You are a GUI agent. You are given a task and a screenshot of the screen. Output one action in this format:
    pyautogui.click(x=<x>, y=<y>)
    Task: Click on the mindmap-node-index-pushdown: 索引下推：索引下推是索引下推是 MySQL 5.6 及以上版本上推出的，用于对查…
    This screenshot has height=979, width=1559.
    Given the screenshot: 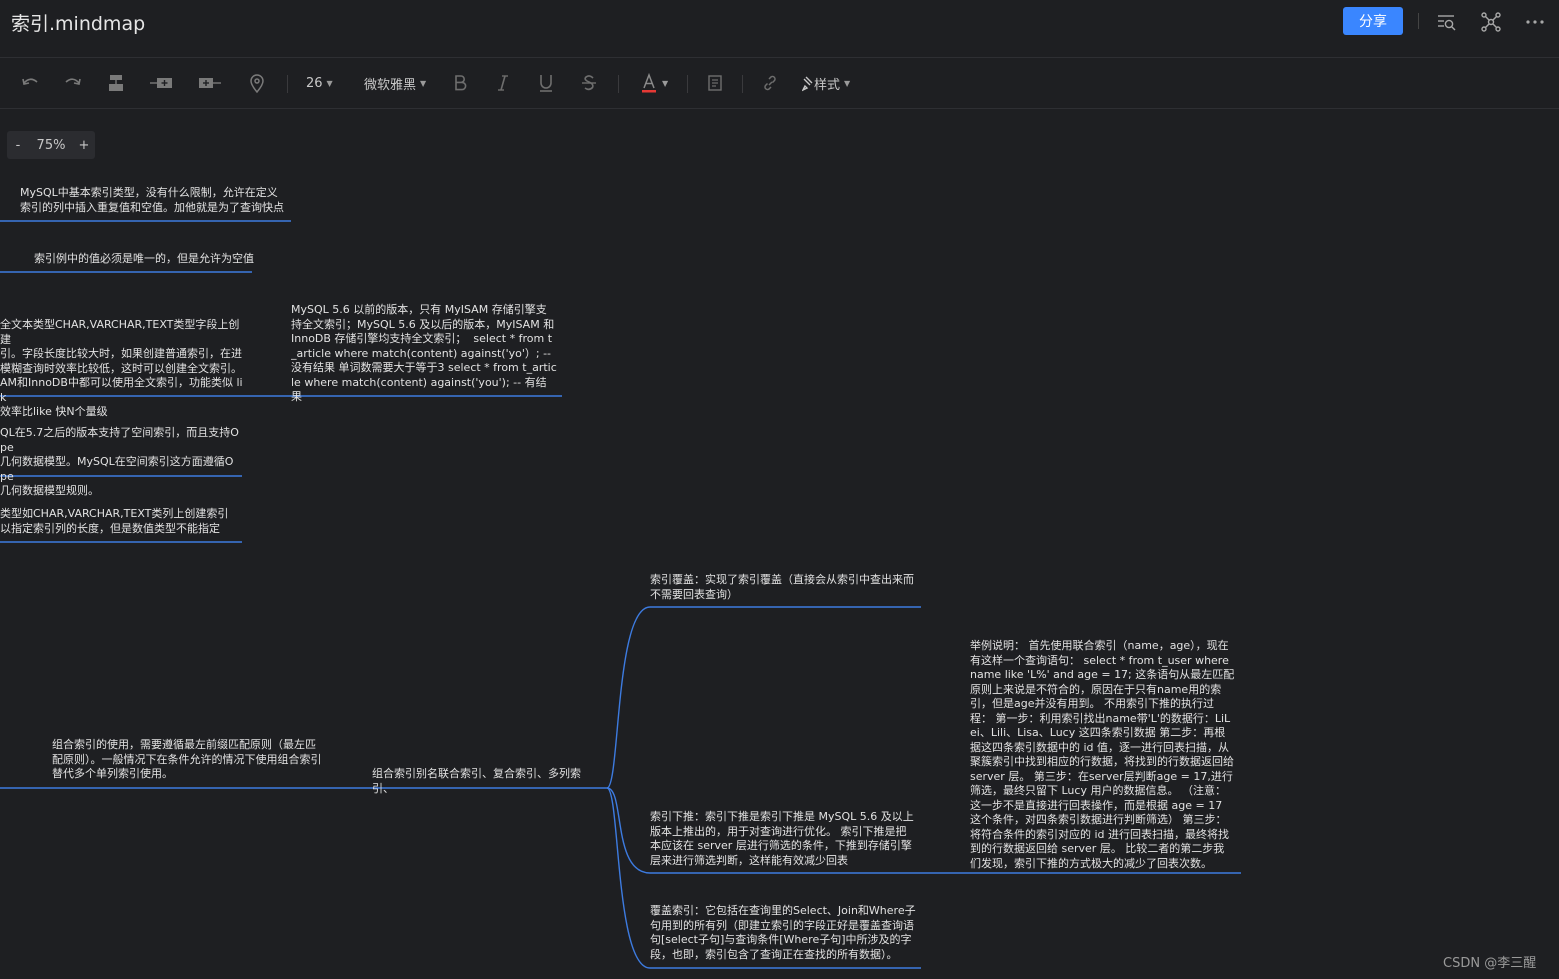 What is the action you would take?
    pyautogui.click(x=783, y=839)
    